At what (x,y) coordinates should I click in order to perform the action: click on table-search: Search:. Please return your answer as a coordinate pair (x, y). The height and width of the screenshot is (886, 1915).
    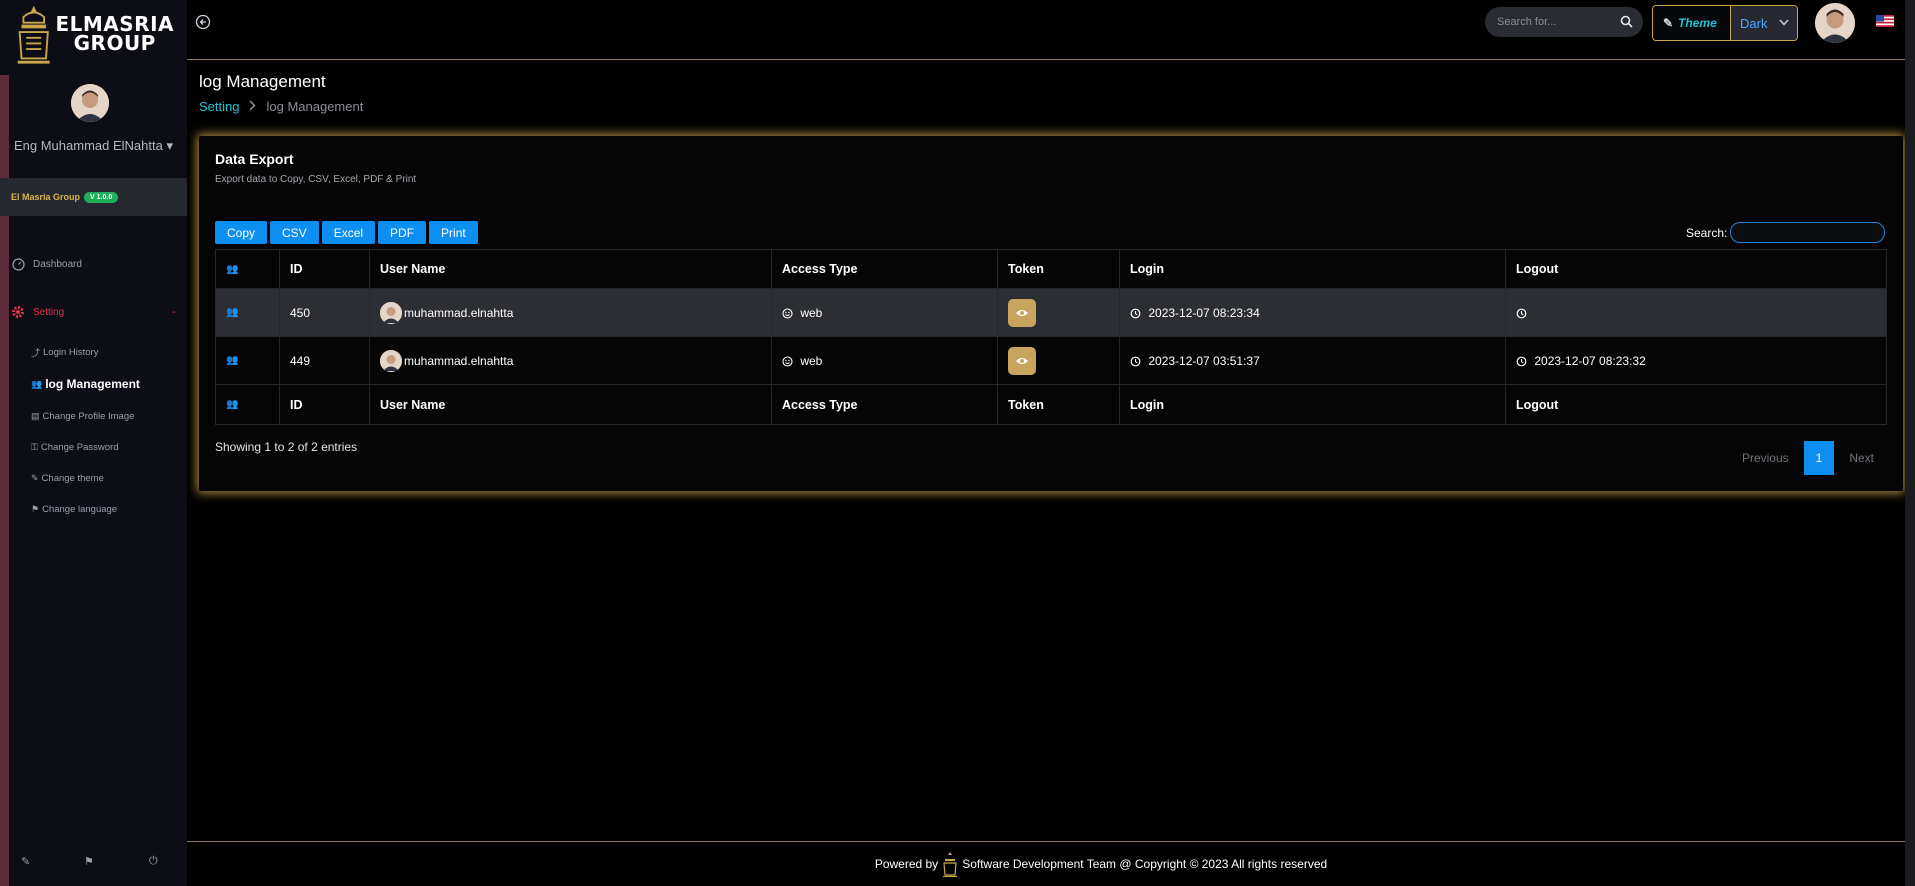
    Looking at the image, I should click on (1786, 232).